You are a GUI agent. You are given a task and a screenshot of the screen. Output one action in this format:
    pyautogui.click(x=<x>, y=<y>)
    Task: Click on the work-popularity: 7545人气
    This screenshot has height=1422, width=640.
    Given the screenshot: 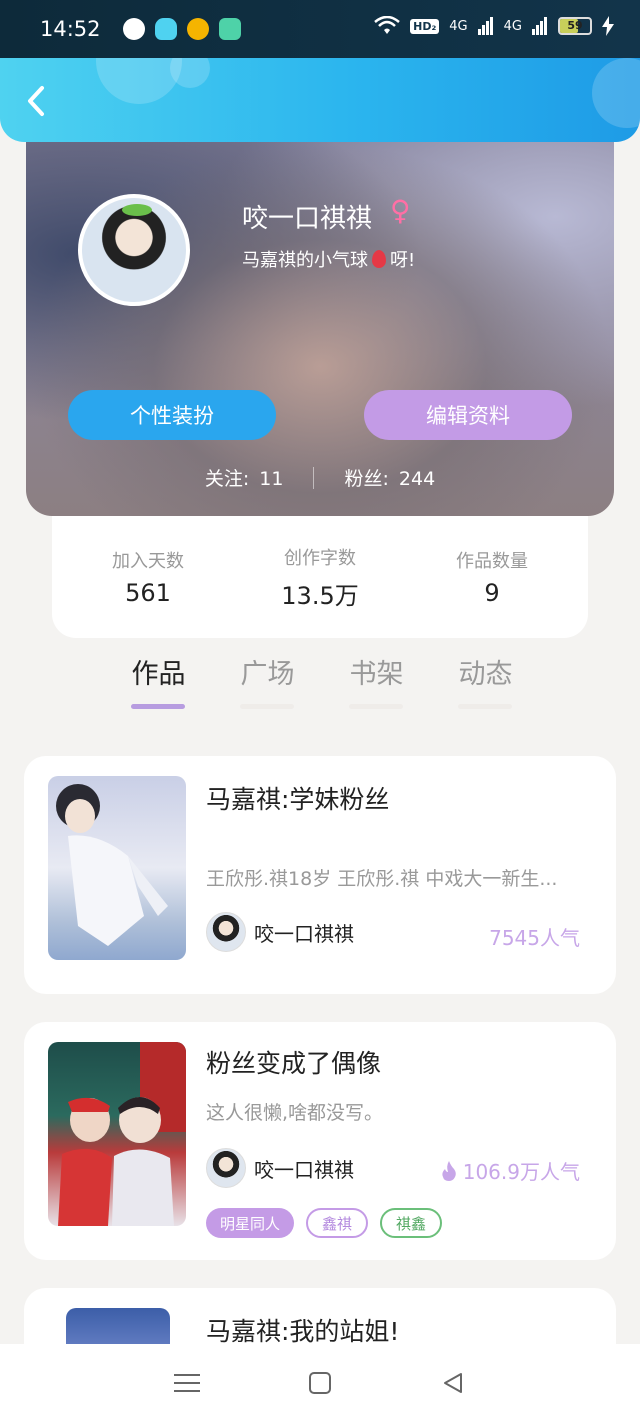 What is the action you would take?
    pyautogui.click(x=534, y=936)
    